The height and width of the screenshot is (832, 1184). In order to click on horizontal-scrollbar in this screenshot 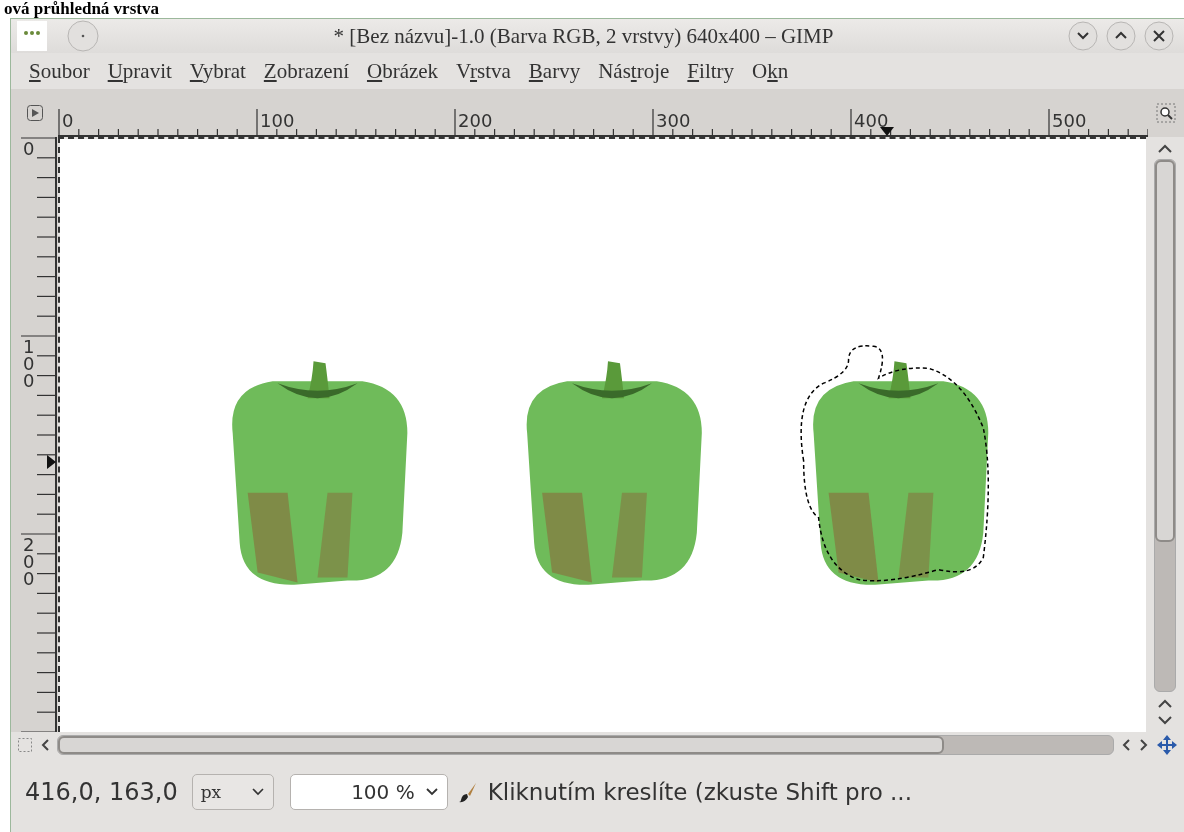, I will do `click(585, 745)`.